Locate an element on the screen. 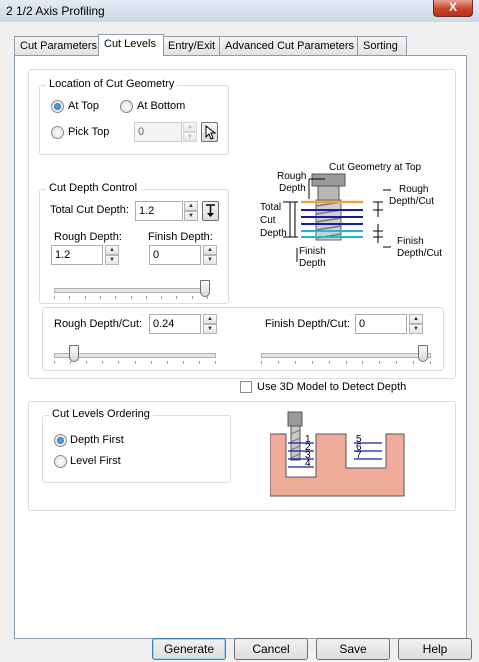  pick-top-select-button is located at coordinates (209, 132).